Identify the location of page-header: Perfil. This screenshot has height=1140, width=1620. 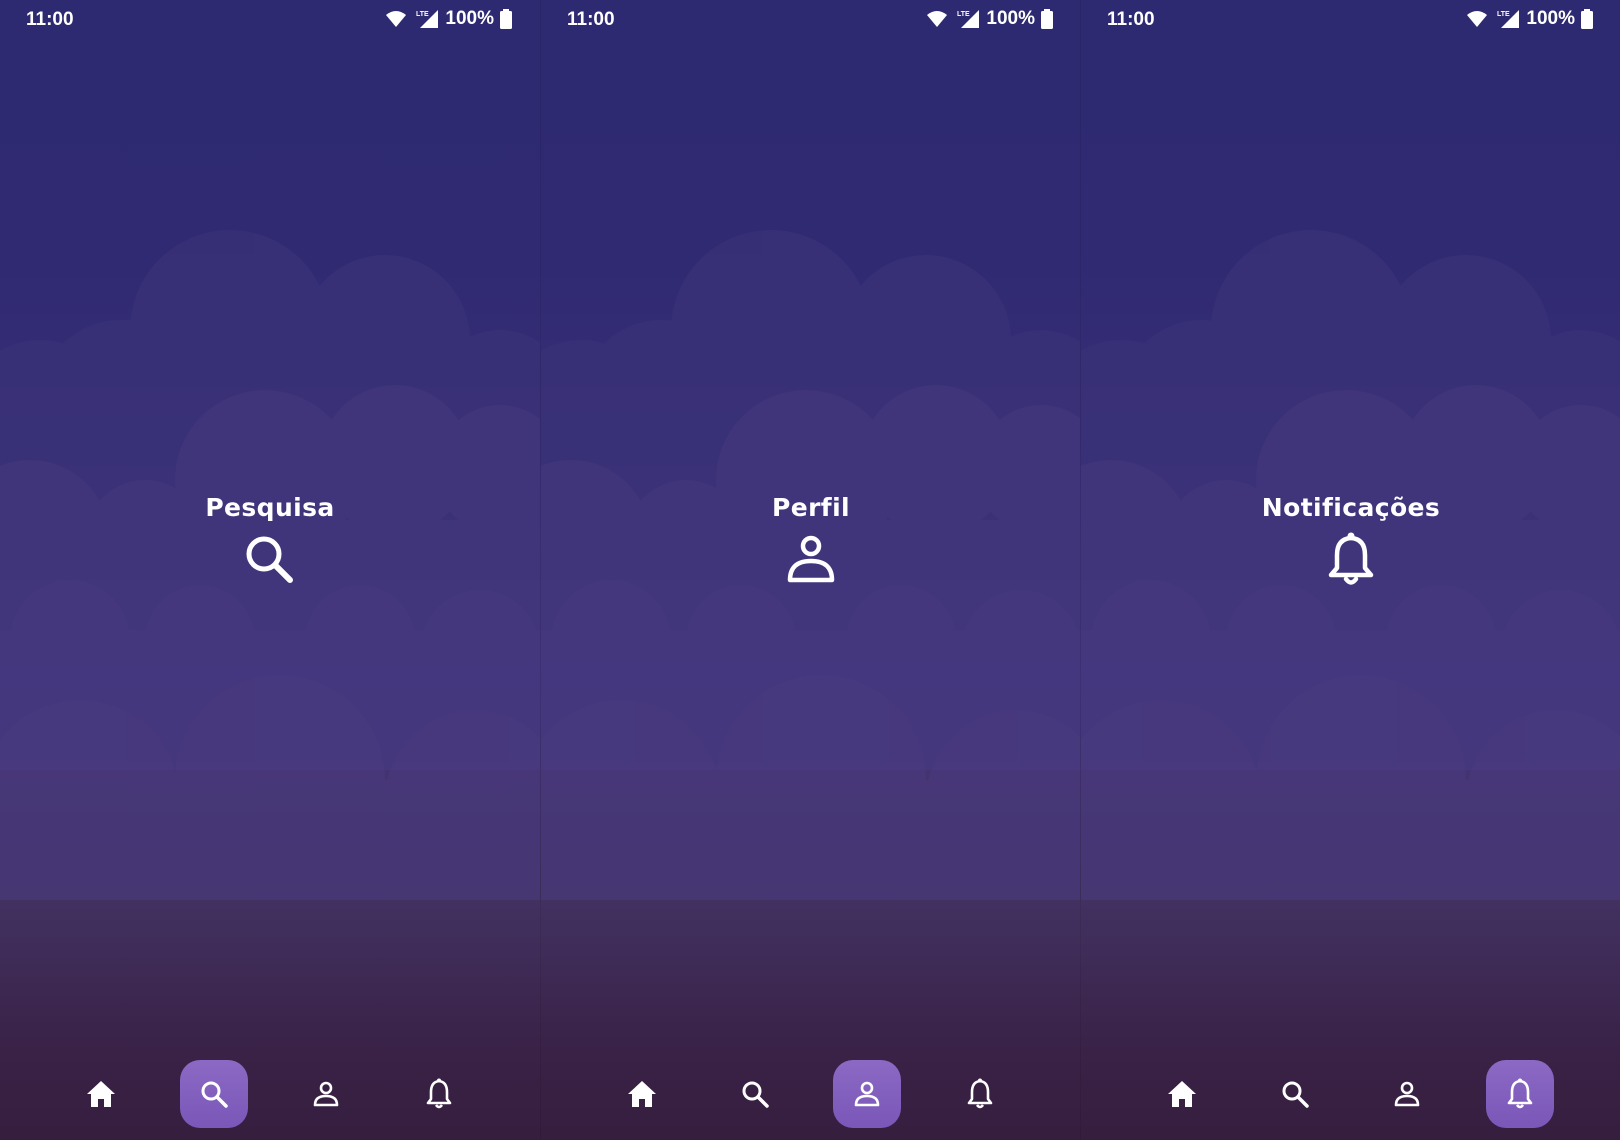
(811, 541).